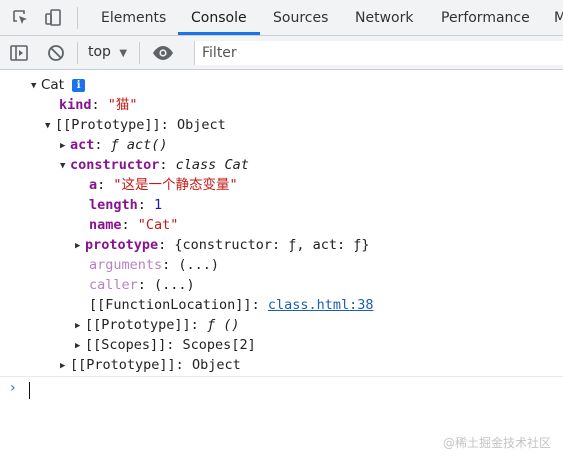 This screenshot has width=563, height=463. What do you see at coordinates (165, 345) in the screenshot?
I see `property-scopes: ▶ [[Scopes]]: Scopes[2]` at bounding box center [165, 345].